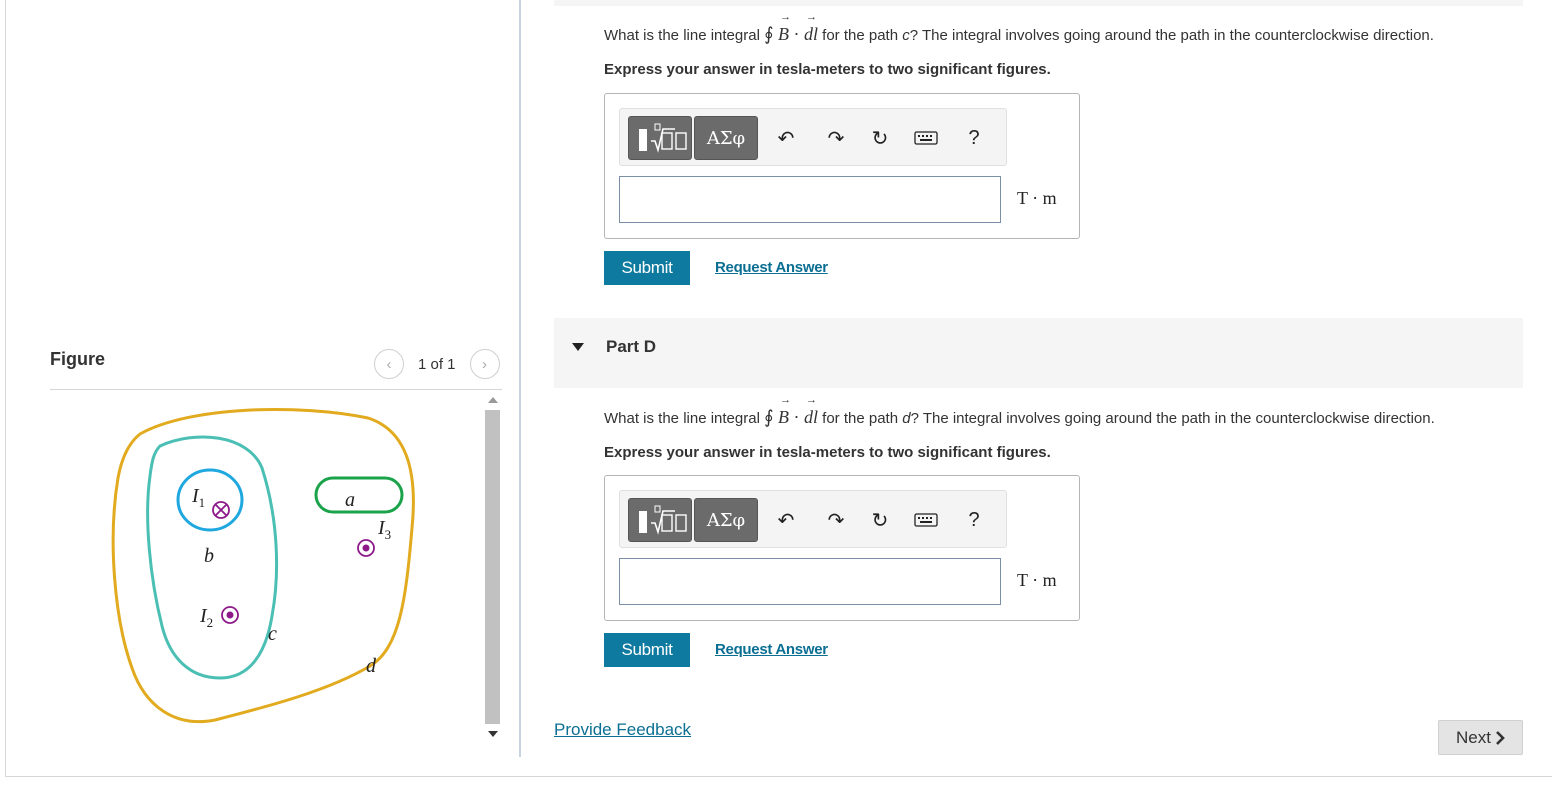 The width and height of the screenshot is (1552, 785). I want to click on part-c-header-band, so click(1038, 3).